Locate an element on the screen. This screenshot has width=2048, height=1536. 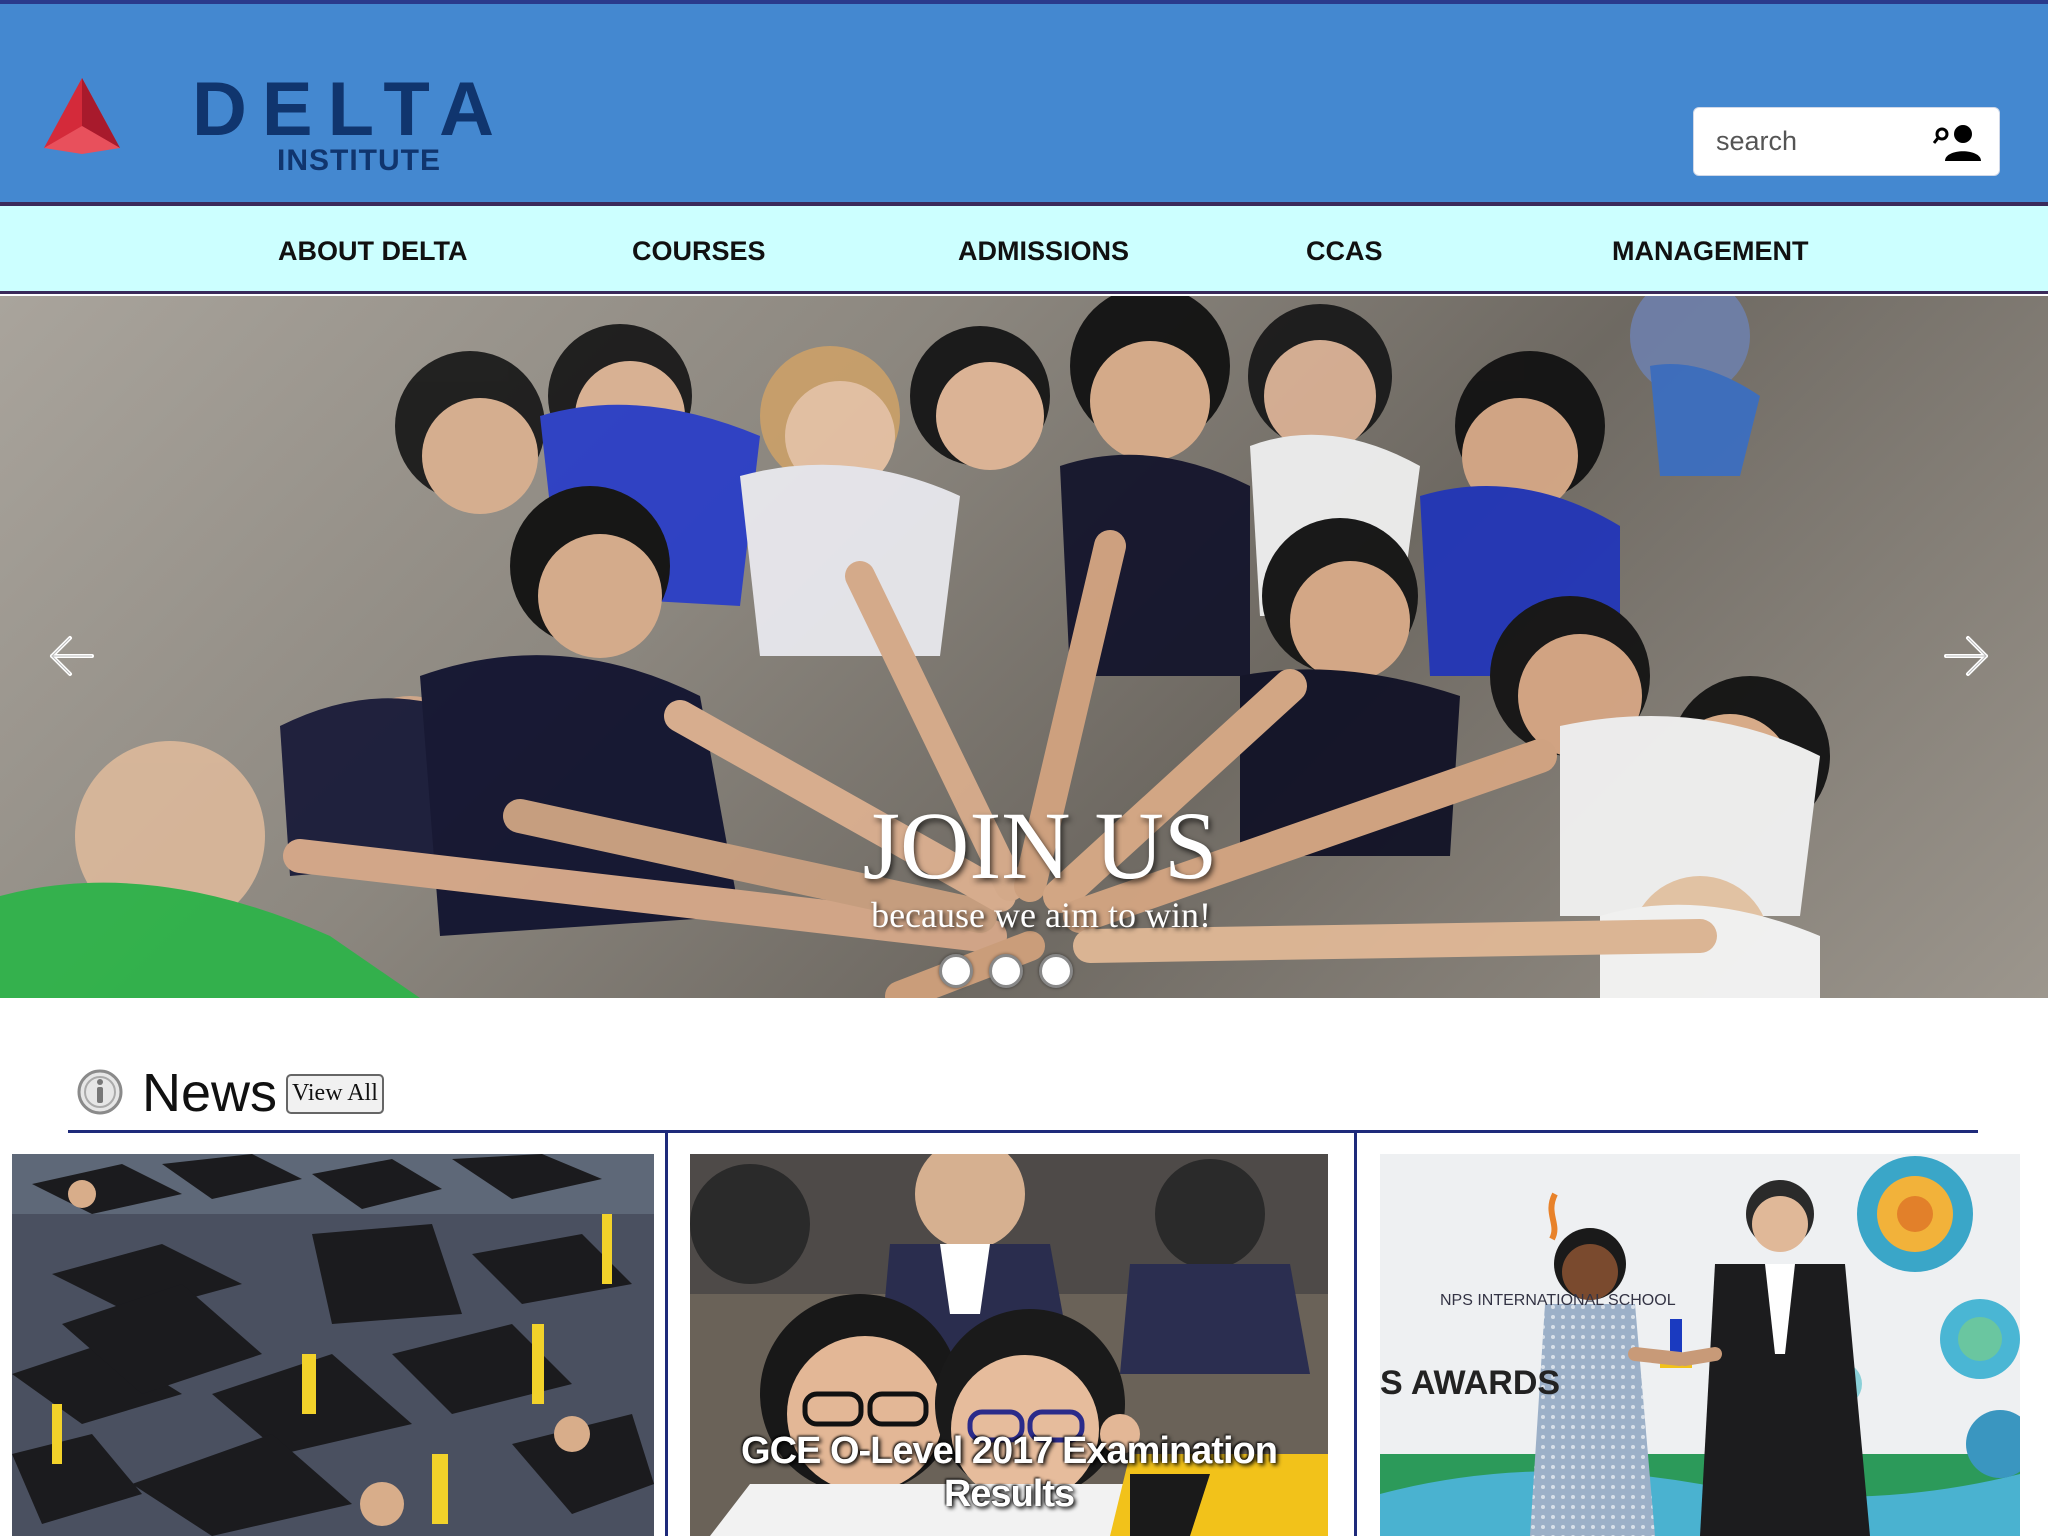
nav-item-about-delta: ABOUT DELTA is located at coordinates (372, 251).